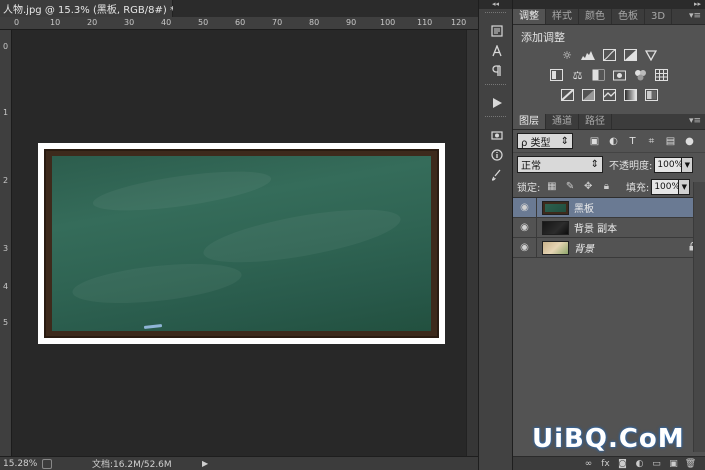  Describe the element at coordinates (673, 464) in the screenshot. I see `new-layer-icon: ▣` at that location.